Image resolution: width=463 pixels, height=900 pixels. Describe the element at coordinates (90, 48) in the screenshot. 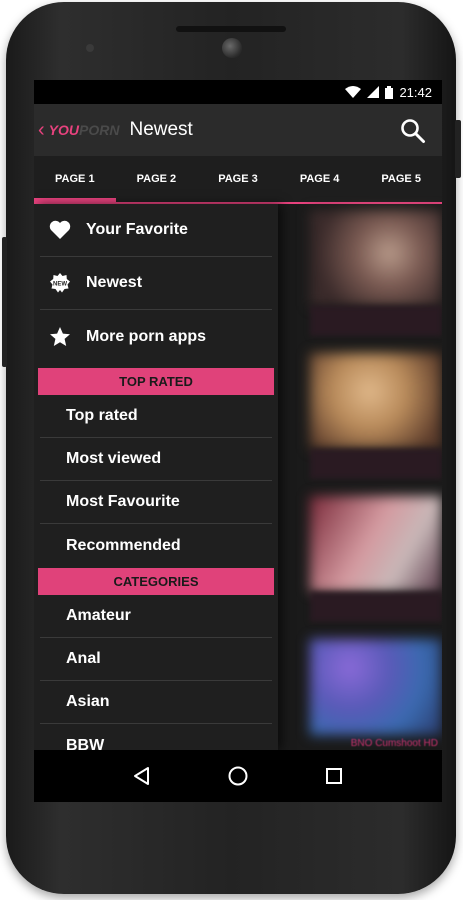

I see `proximity-sensor` at that location.